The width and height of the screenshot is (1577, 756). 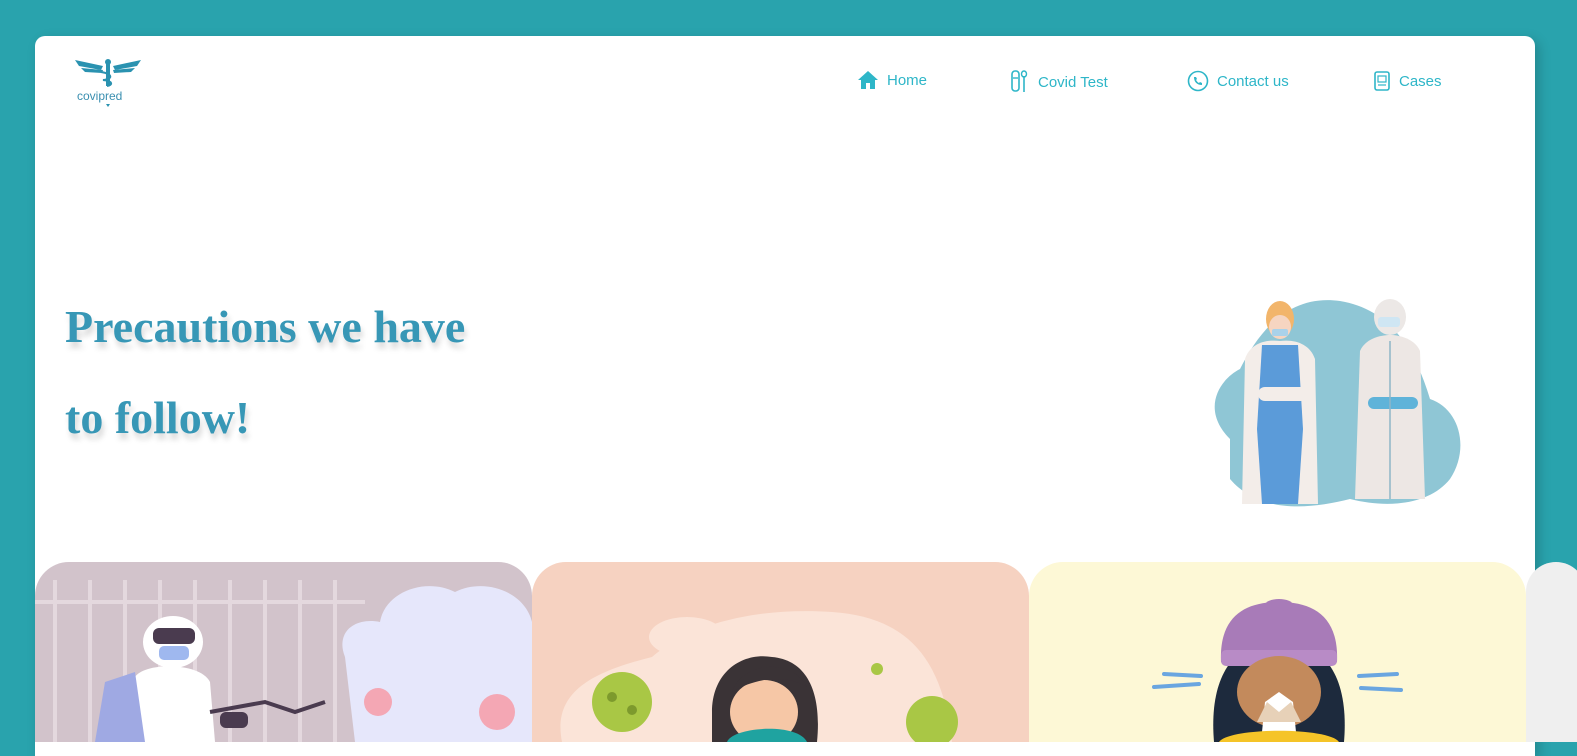 I want to click on tile-sick-person, so click(x=780, y=652).